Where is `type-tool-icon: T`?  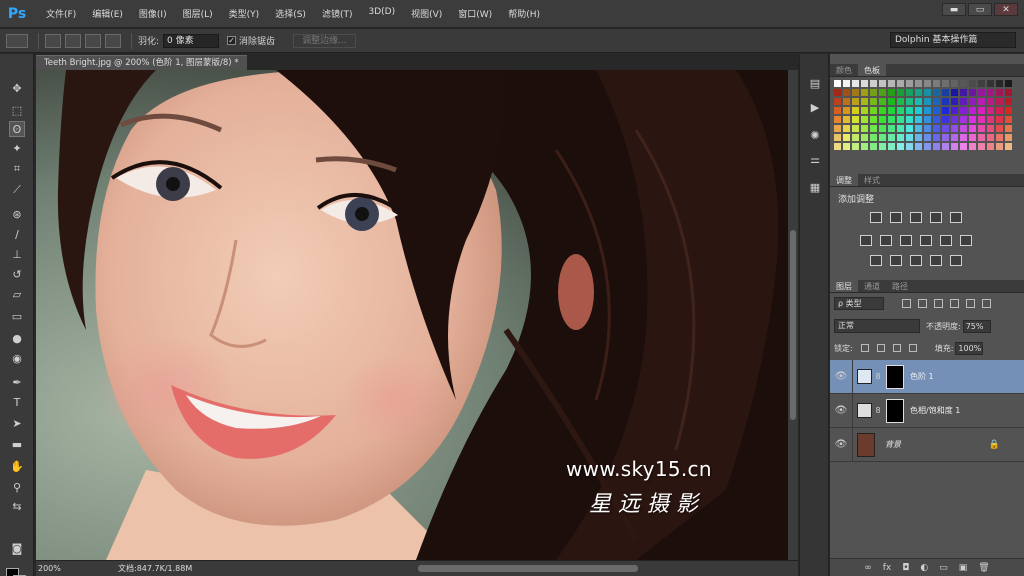 type-tool-icon: T is located at coordinates (17, 402).